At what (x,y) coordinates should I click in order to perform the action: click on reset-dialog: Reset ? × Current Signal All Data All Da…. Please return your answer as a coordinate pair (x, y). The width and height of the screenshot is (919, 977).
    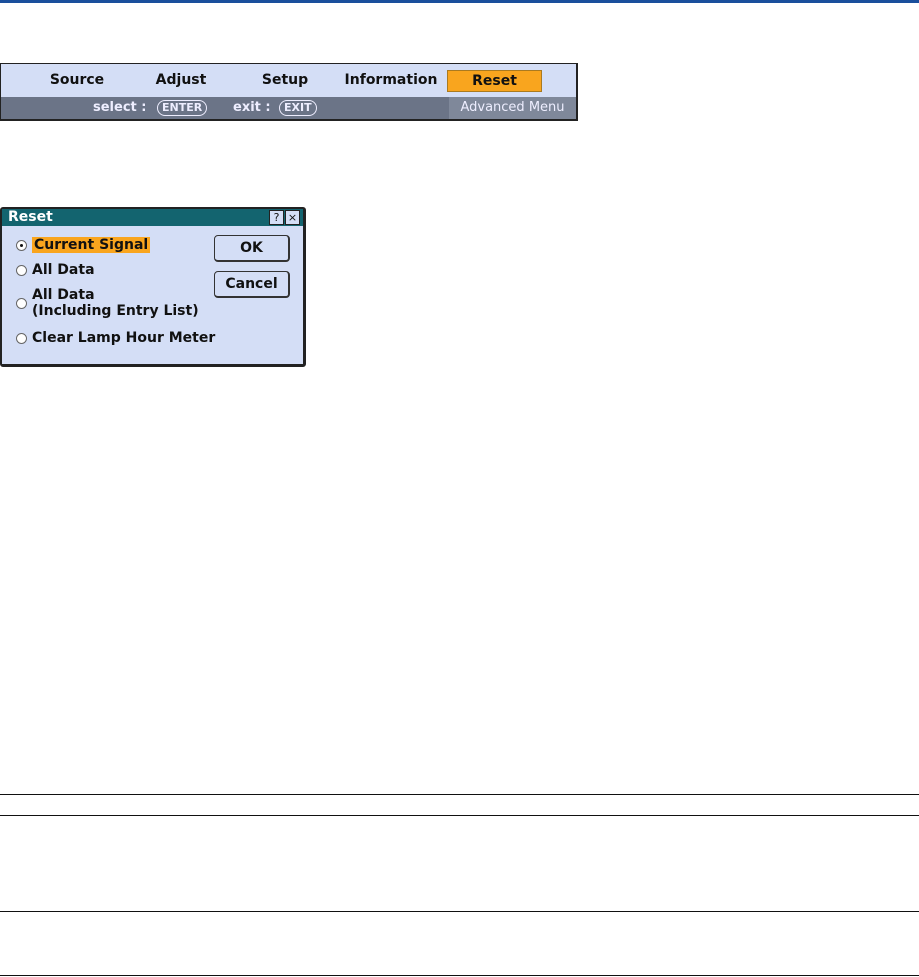
    Looking at the image, I should click on (153, 287).